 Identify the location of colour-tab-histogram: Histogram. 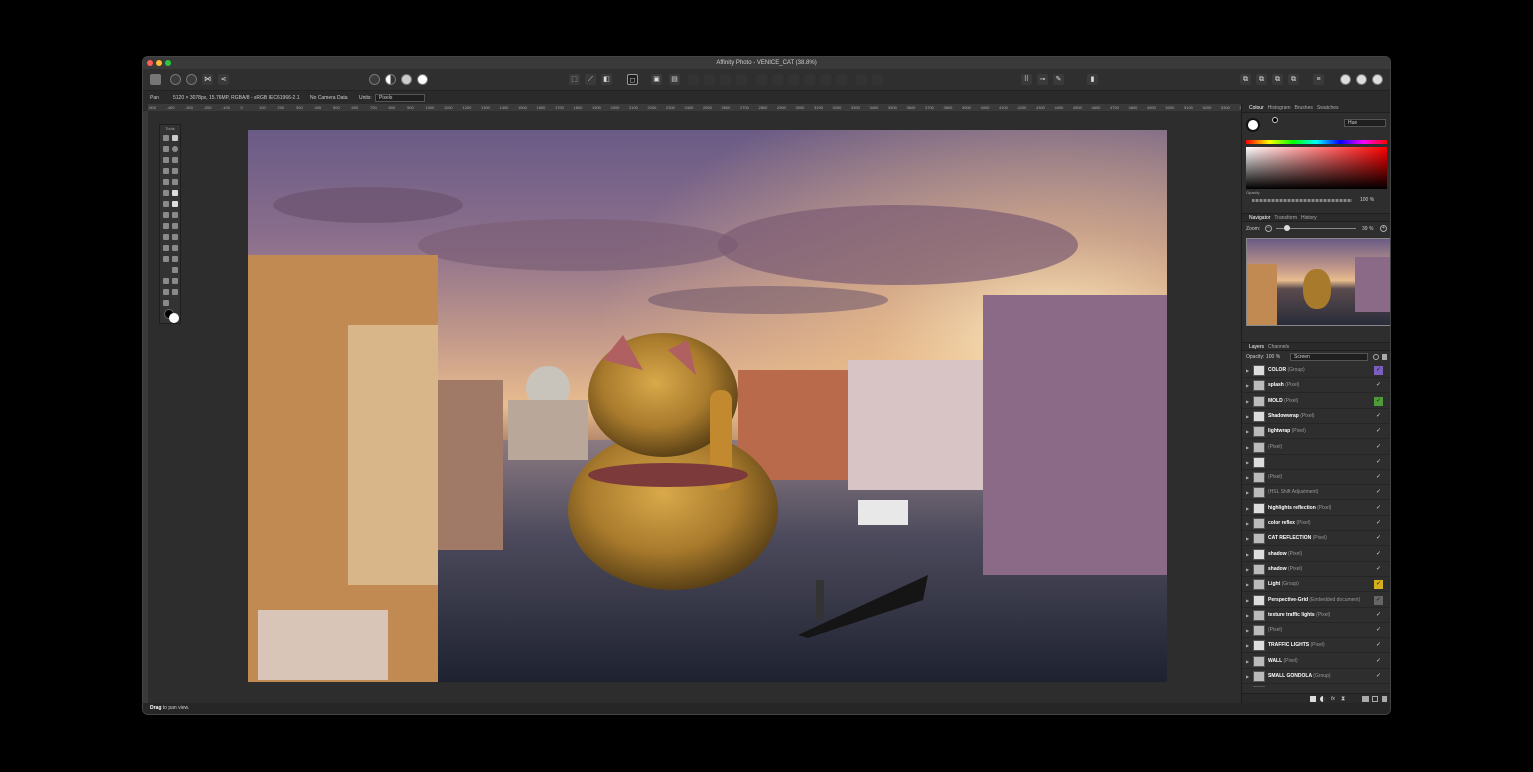
(1279, 108).